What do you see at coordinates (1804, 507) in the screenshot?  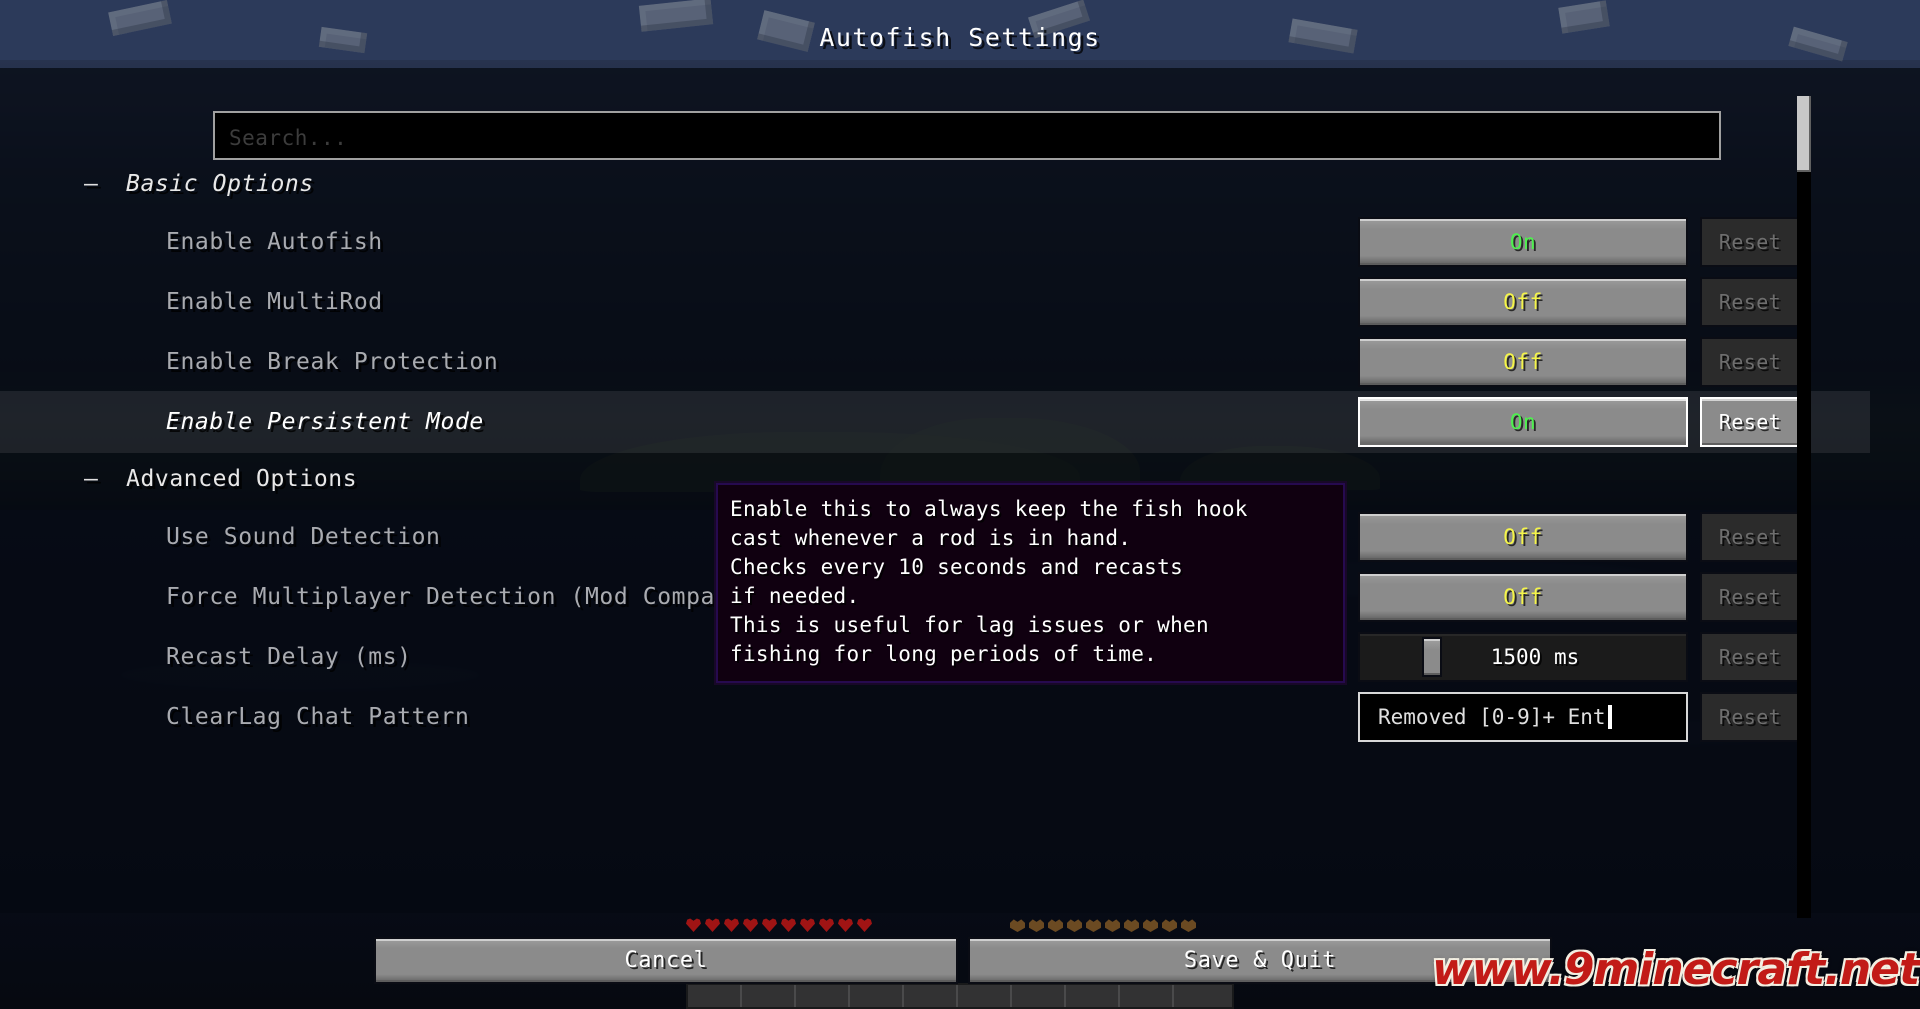 I see `list-scrollbar-track` at bounding box center [1804, 507].